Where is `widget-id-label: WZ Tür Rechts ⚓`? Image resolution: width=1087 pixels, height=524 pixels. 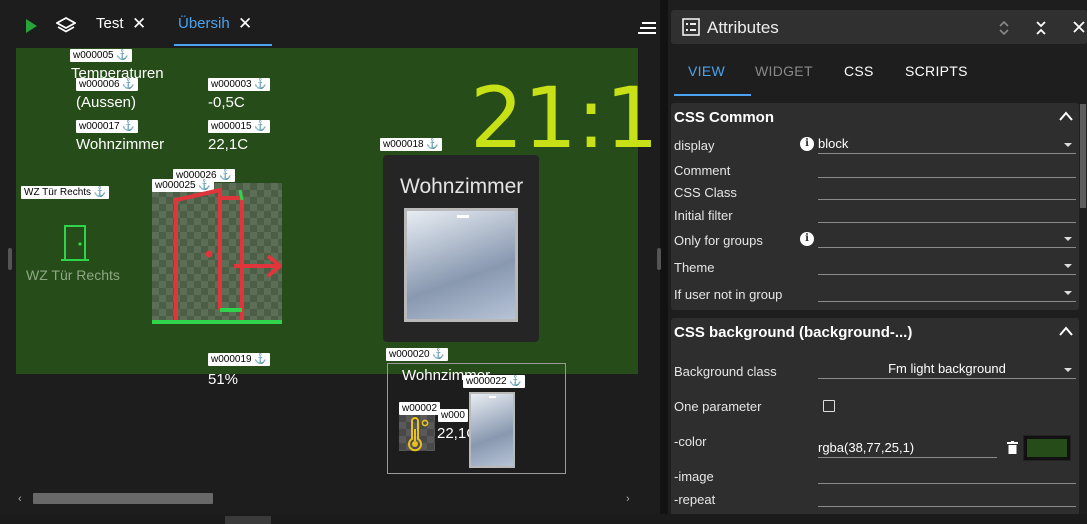
widget-id-label: WZ Tür Rechts ⚓ is located at coordinates (65, 192).